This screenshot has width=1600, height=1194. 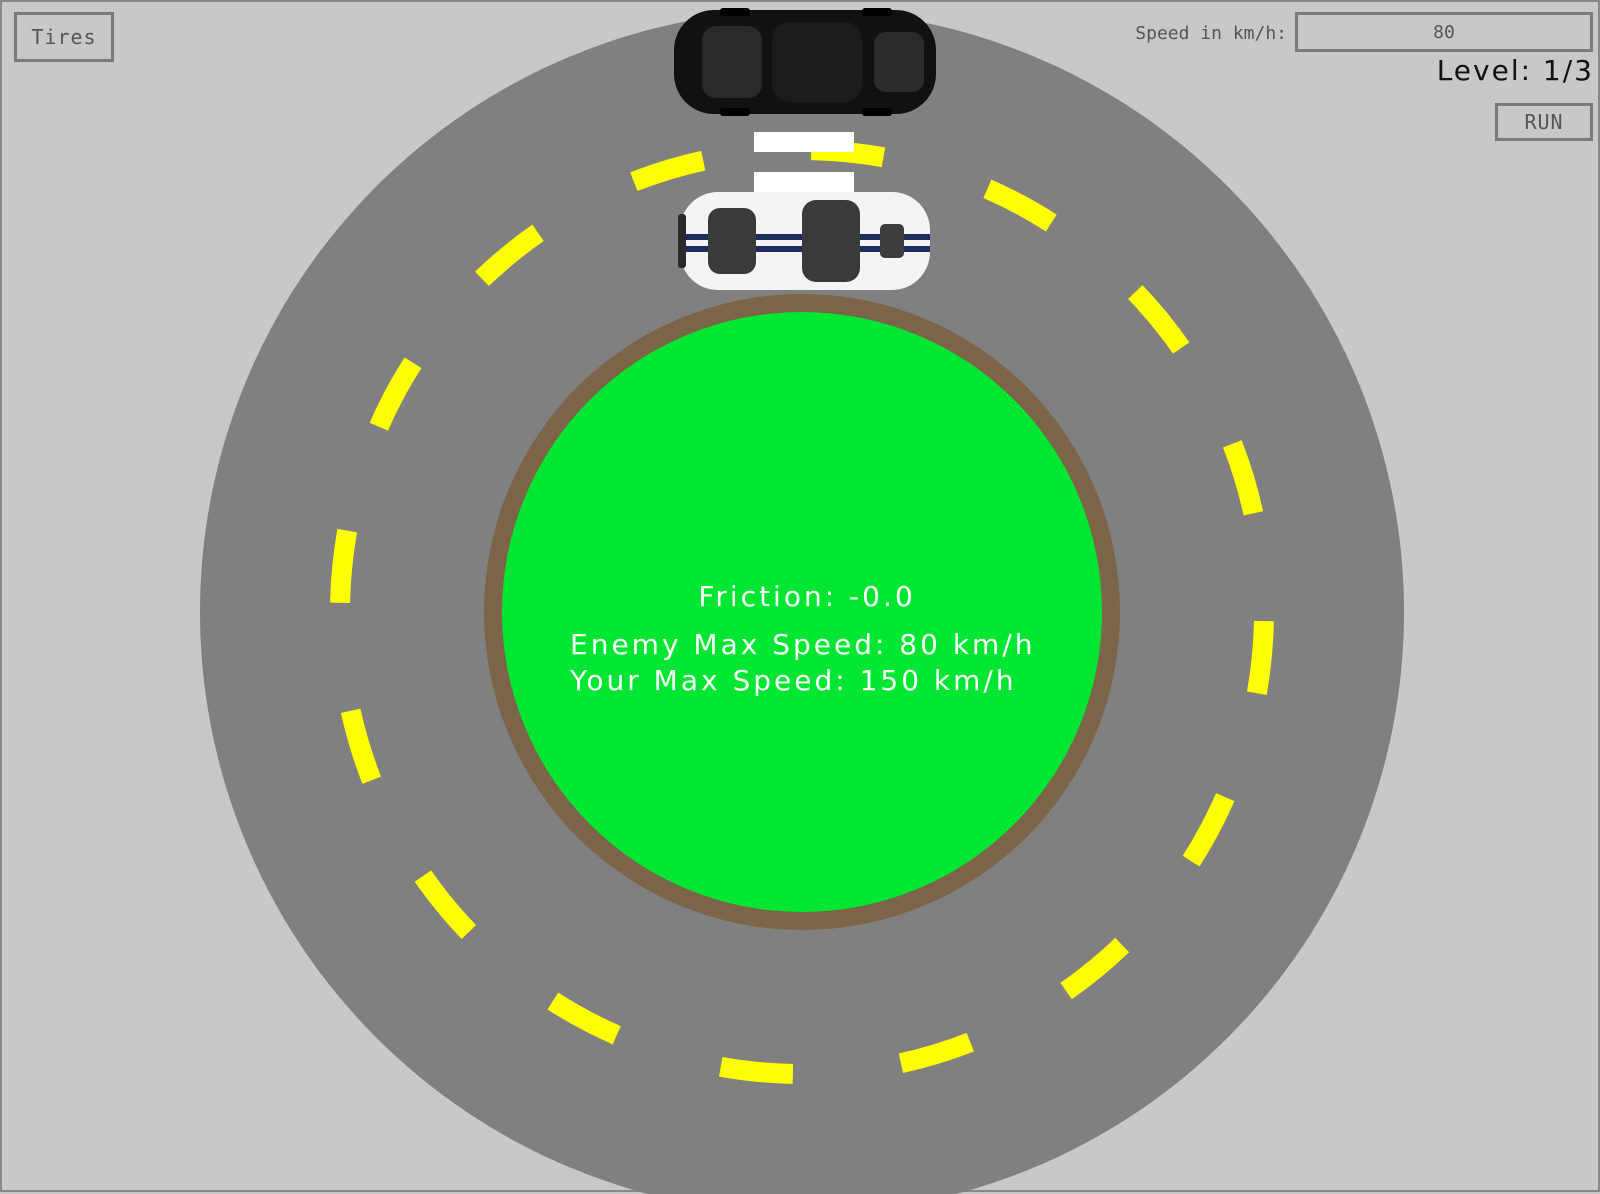 I want to click on run-button: RUN, so click(x=1544, y=122).